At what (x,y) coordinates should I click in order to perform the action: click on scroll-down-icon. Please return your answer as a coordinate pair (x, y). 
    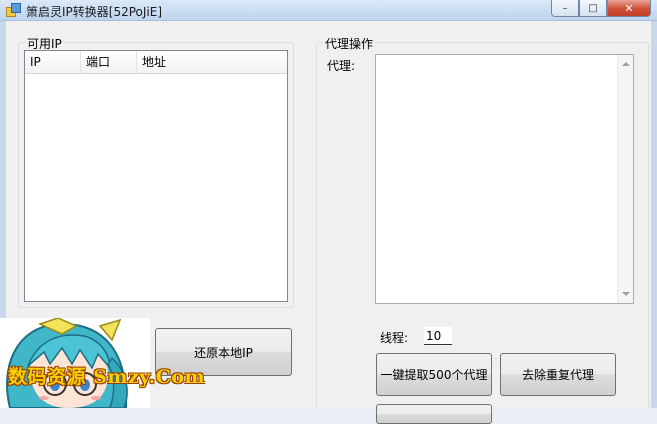
    Looking at the image, I should click on (626, 294).